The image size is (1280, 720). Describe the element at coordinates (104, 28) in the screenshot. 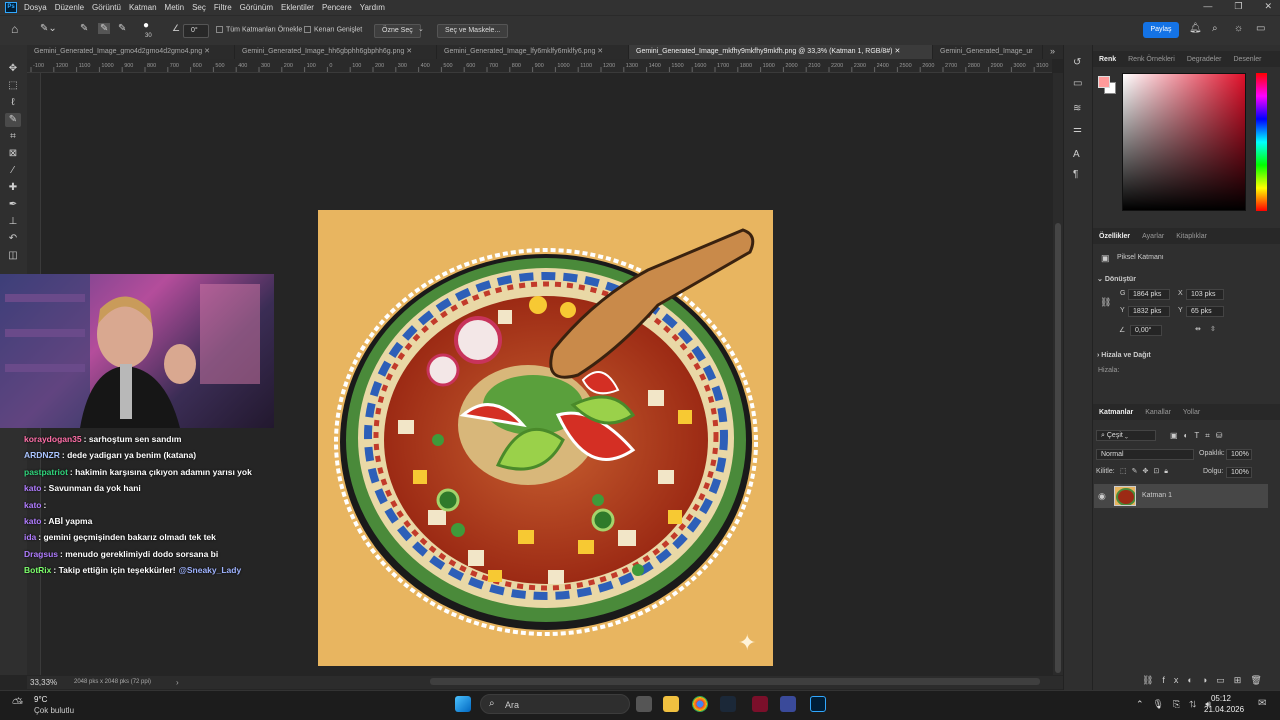

I see `add-selection-icon: ✎` at that location.